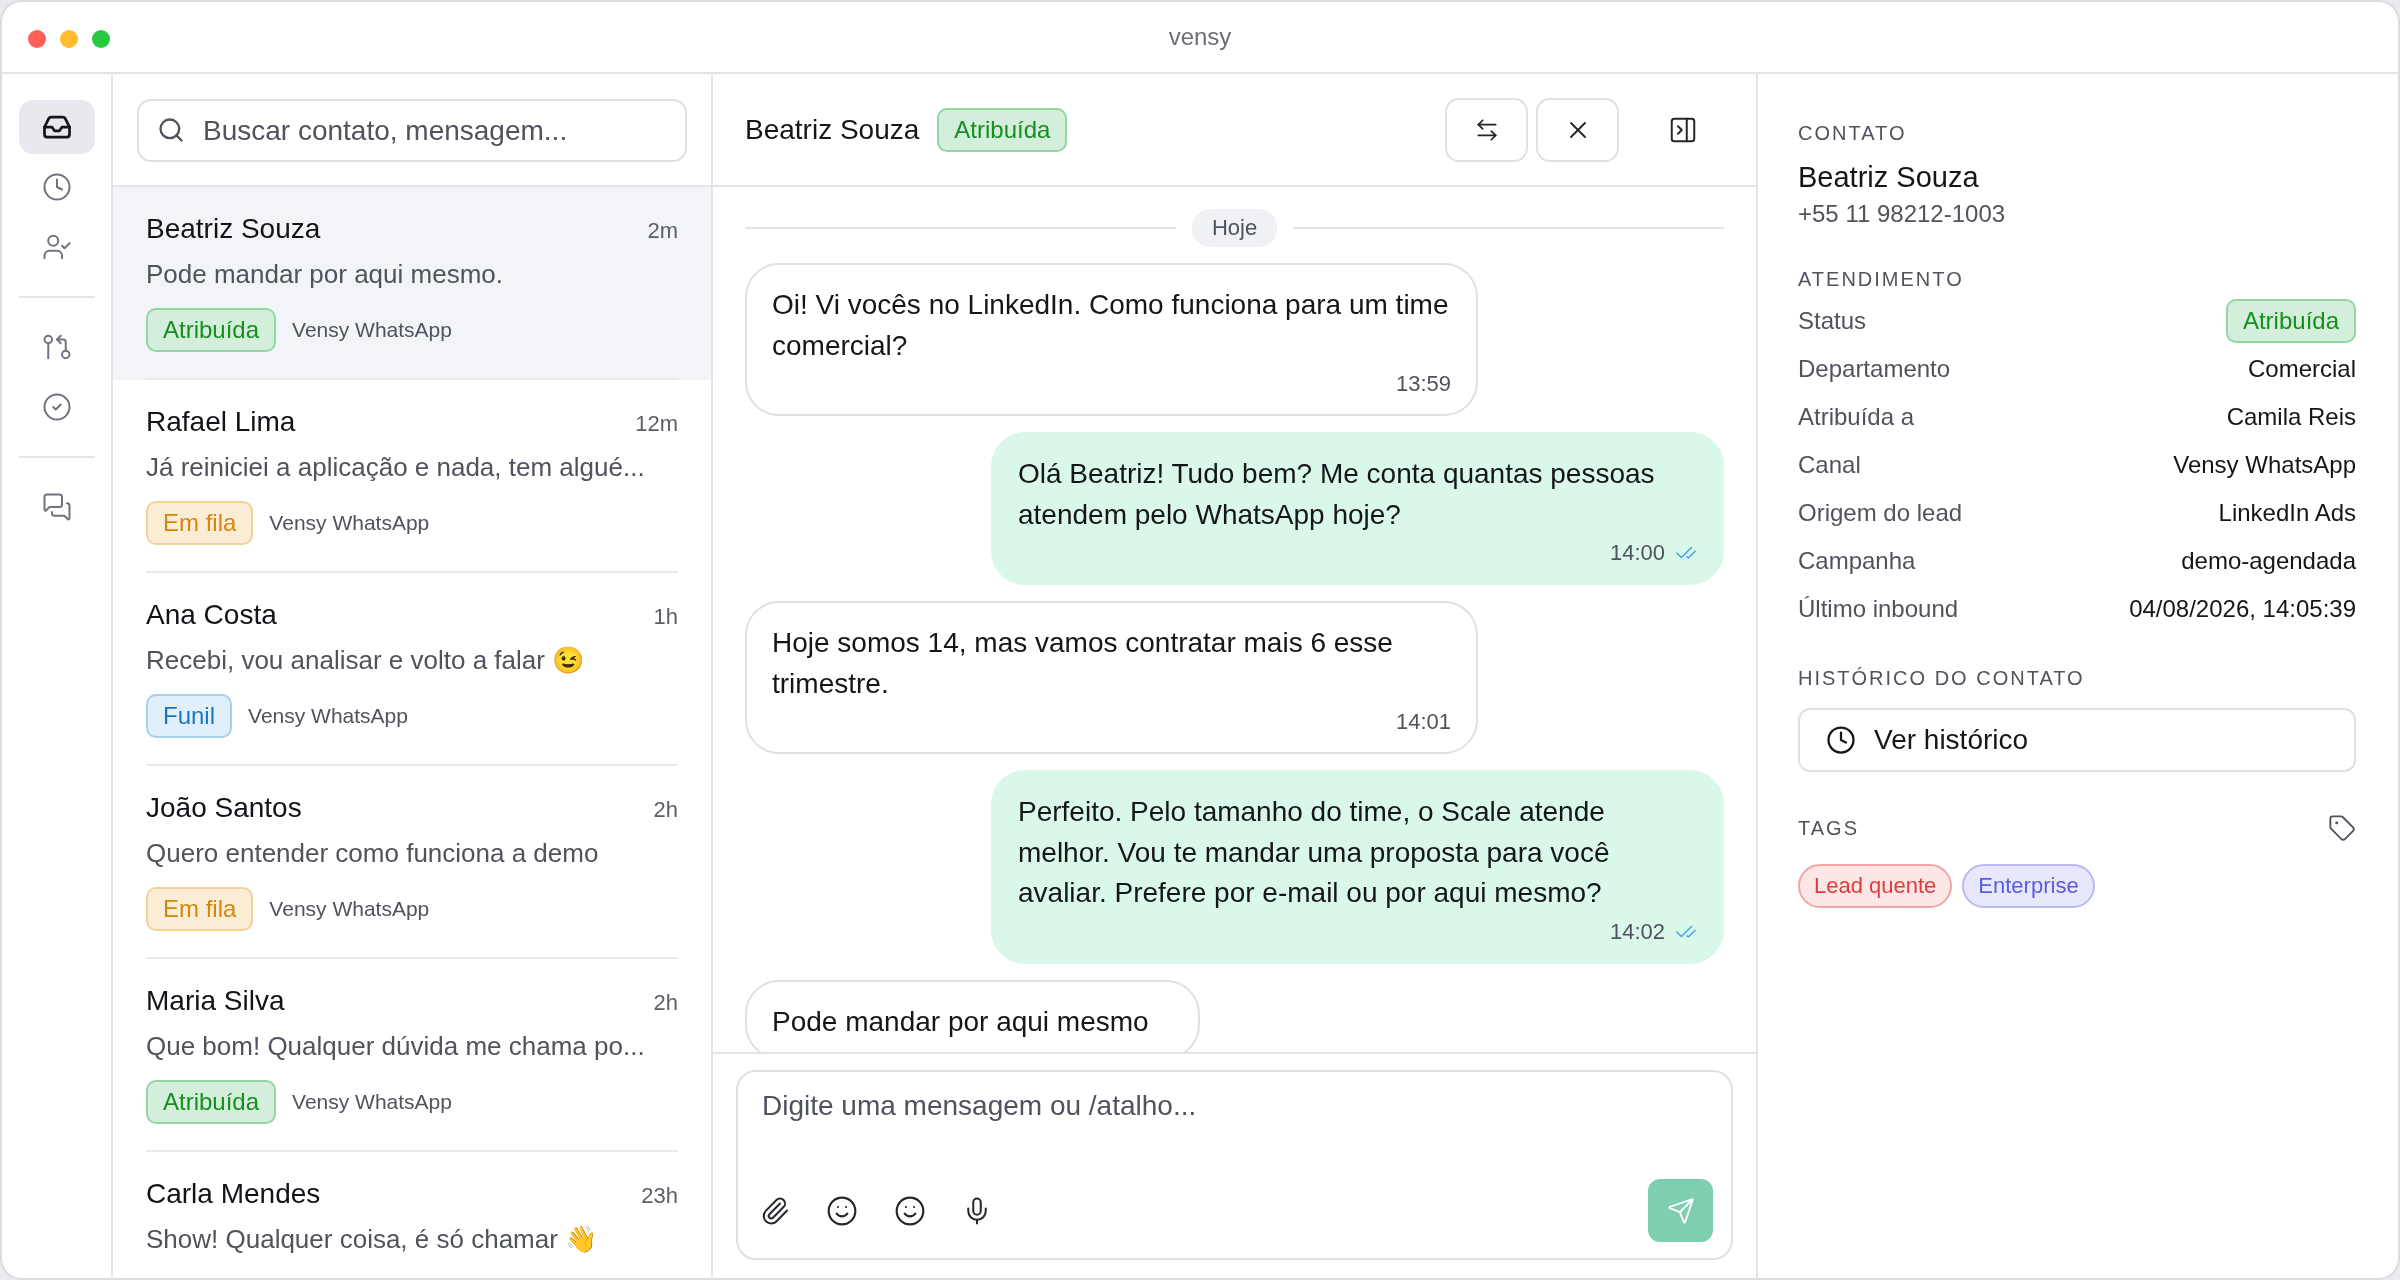  What do you see at coordinates (189, 716) in the screenshot?
I see `status-badge: Funil` at bounding box center [189, 716].